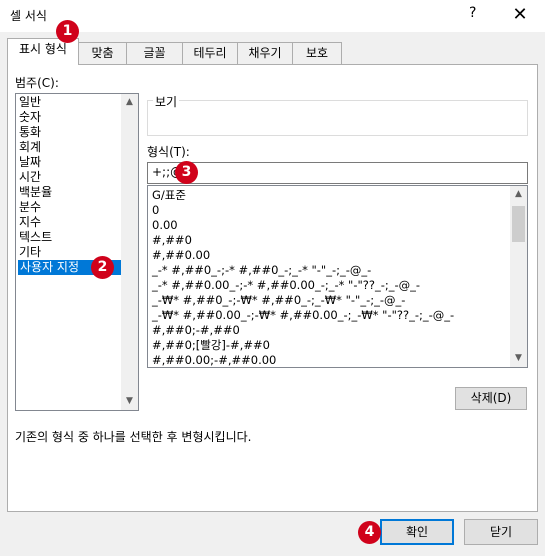 Image resolution: width=545 pixels, height=556 pixels. I want to click on sample-box, so click(337, 118).